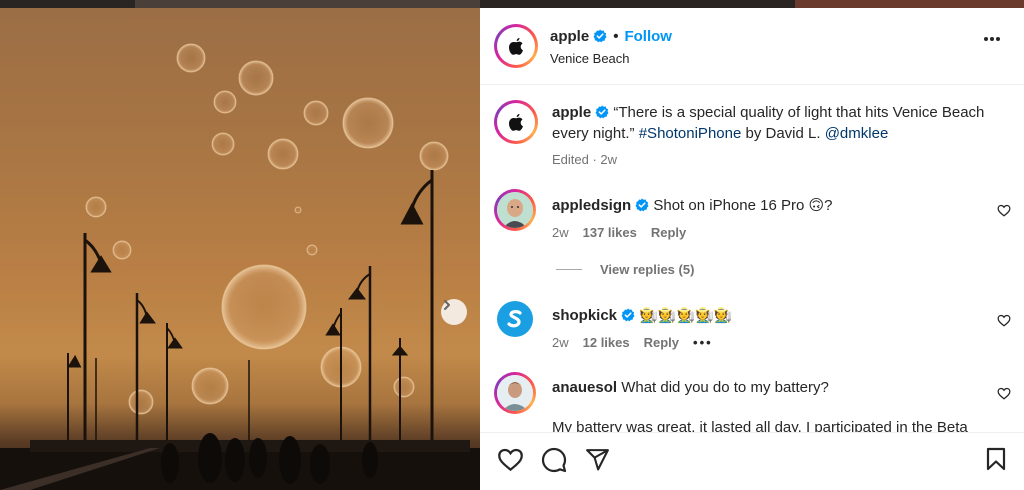  Describe the element at coordinates (597, 459) in the screenshot. I see `share-icon` at that location.